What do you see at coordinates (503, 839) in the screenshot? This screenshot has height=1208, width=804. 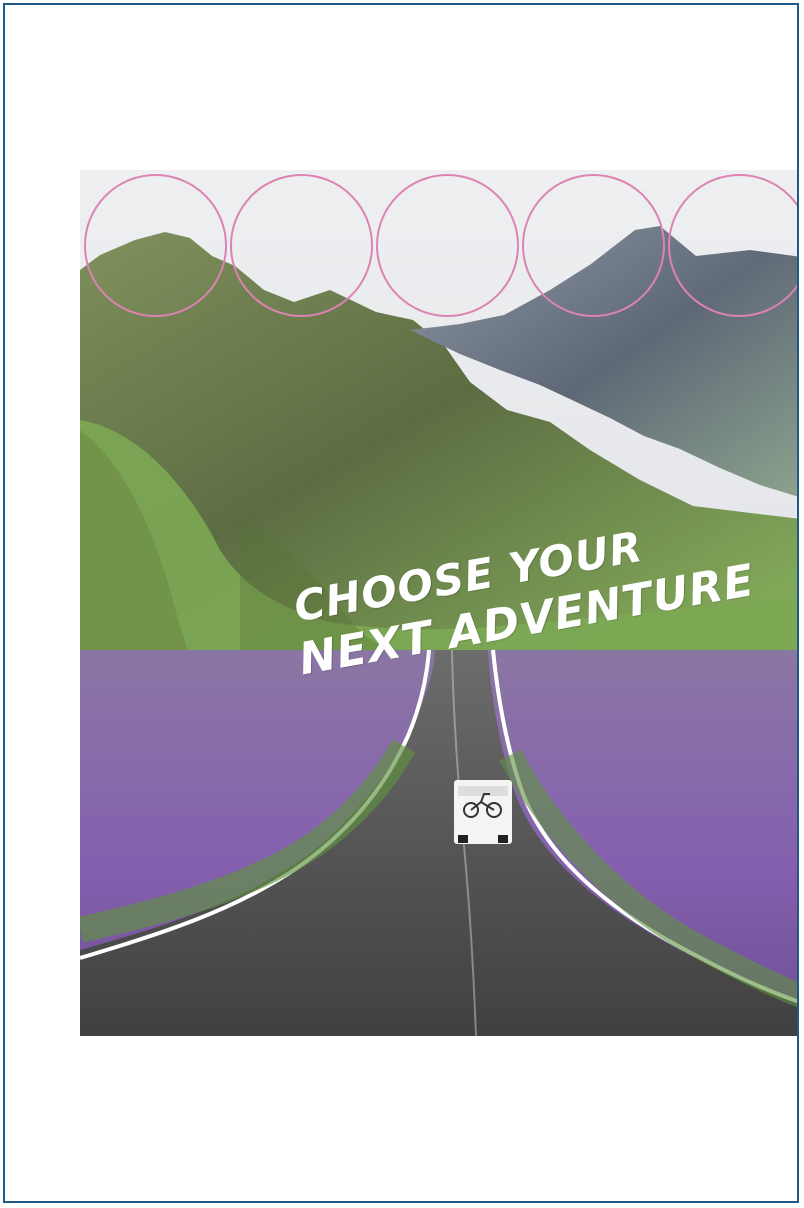 I see `wheel-right` at bounding box center [503, 839].